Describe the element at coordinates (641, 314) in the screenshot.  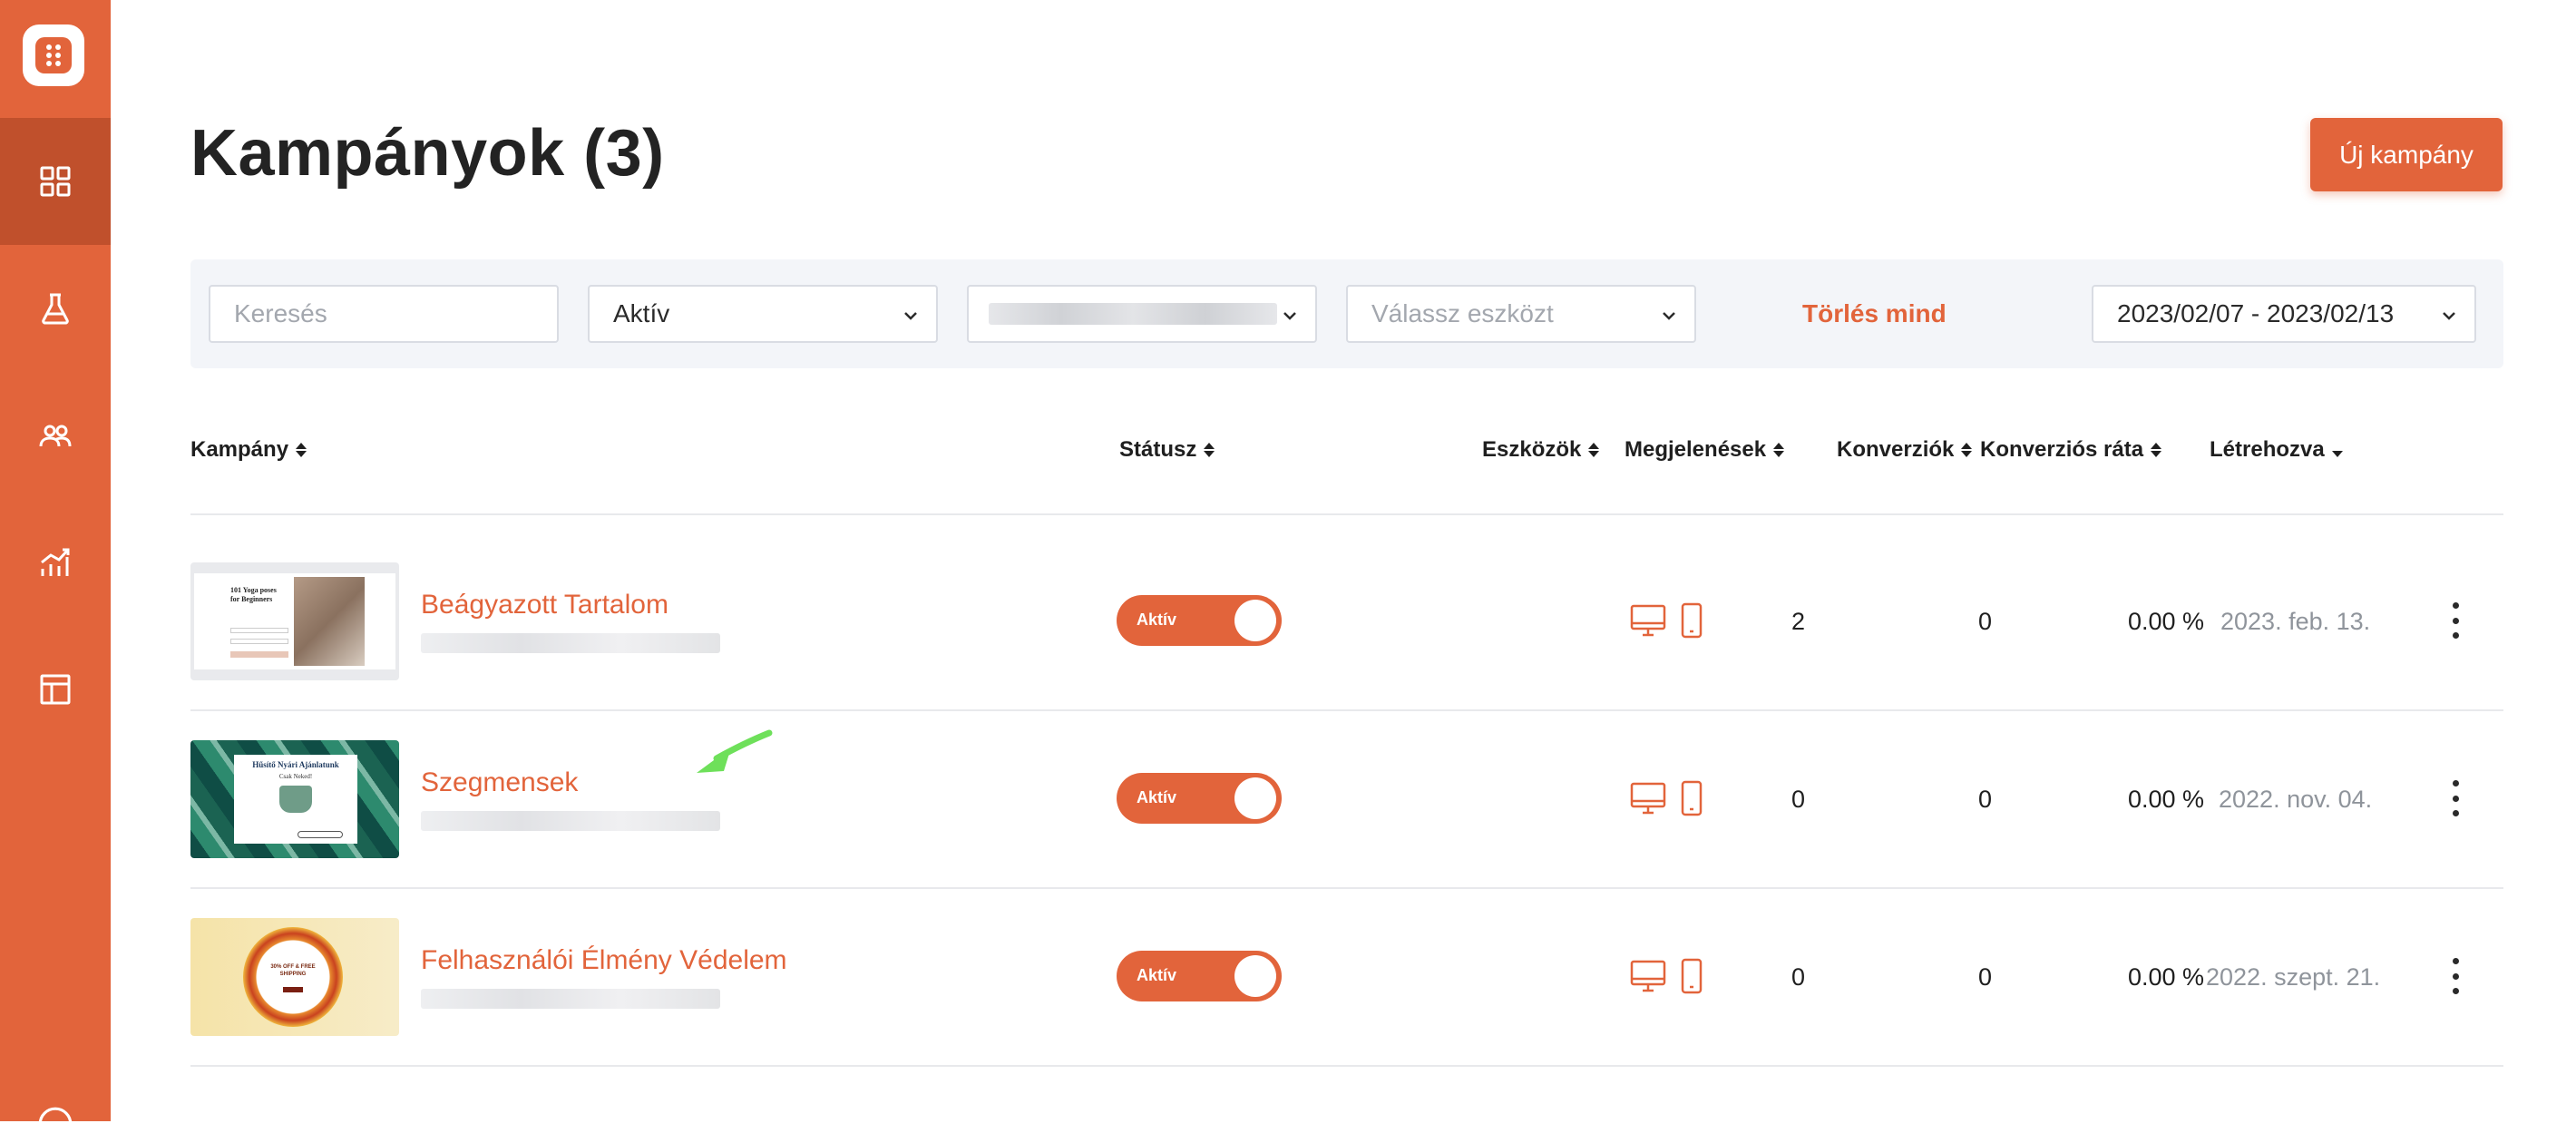
I see `status-select-value: Aktív` at that location.